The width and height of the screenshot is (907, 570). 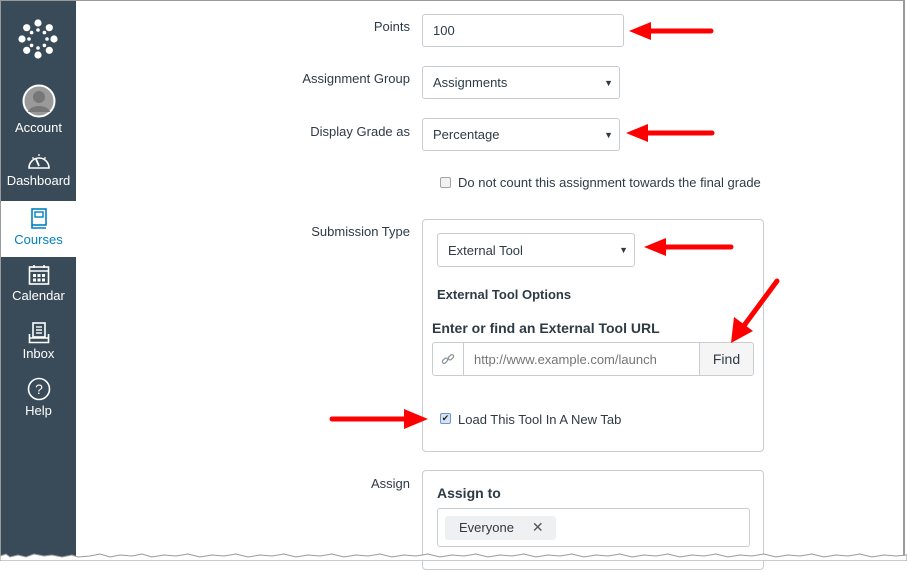 I want to click on account-avatar-icon, so click(x=38, y=101).